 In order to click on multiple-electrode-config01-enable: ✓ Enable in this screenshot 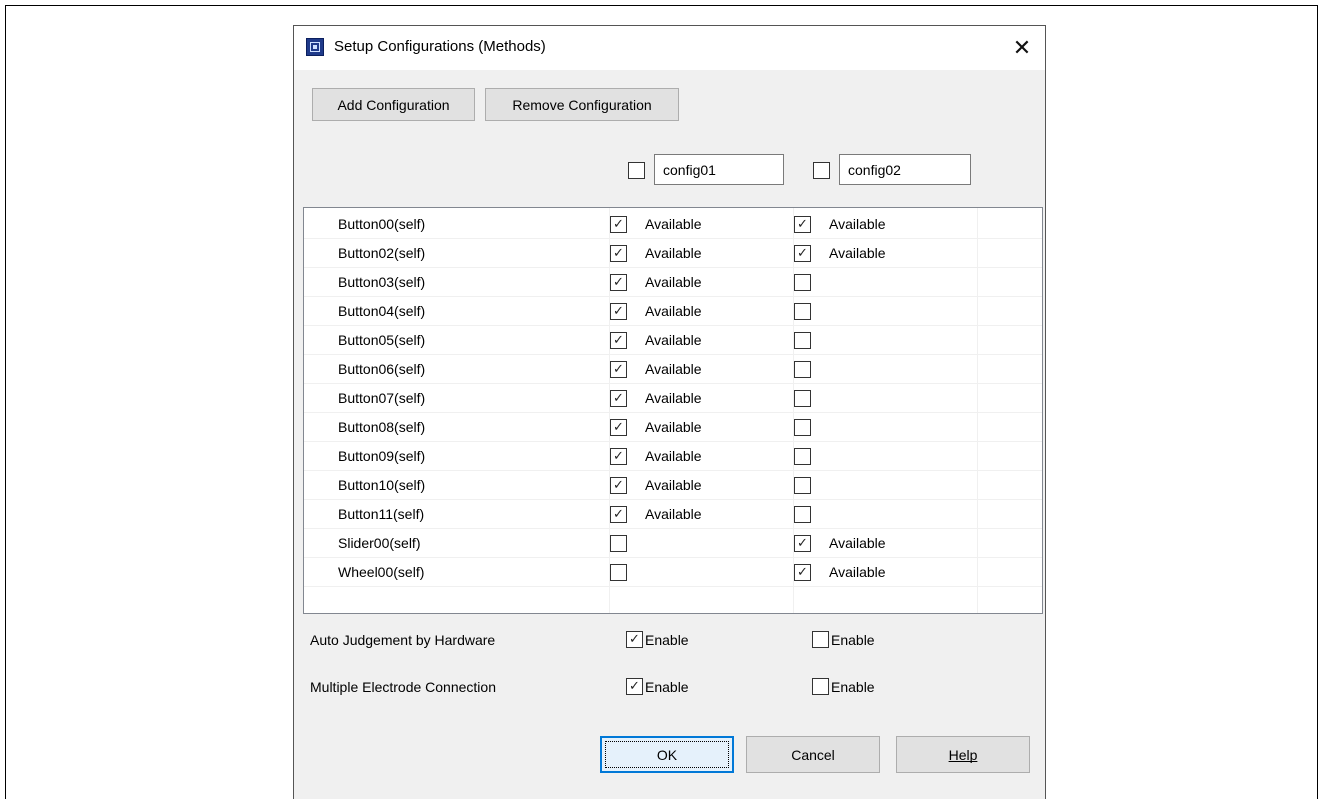, I will do `click(657, 686)`.